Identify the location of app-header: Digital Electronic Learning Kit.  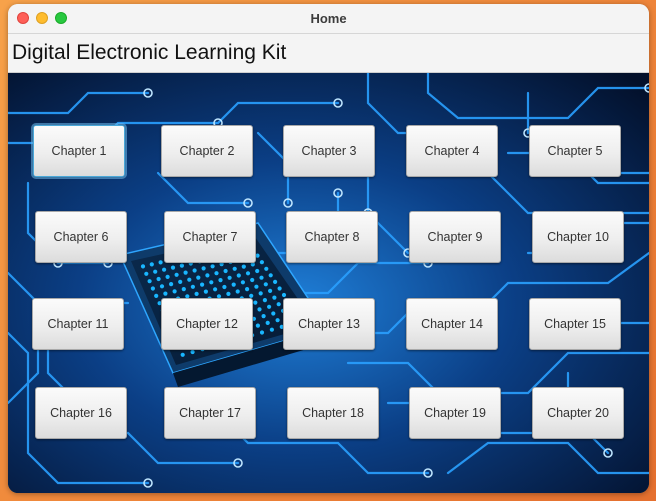
(328, 53).